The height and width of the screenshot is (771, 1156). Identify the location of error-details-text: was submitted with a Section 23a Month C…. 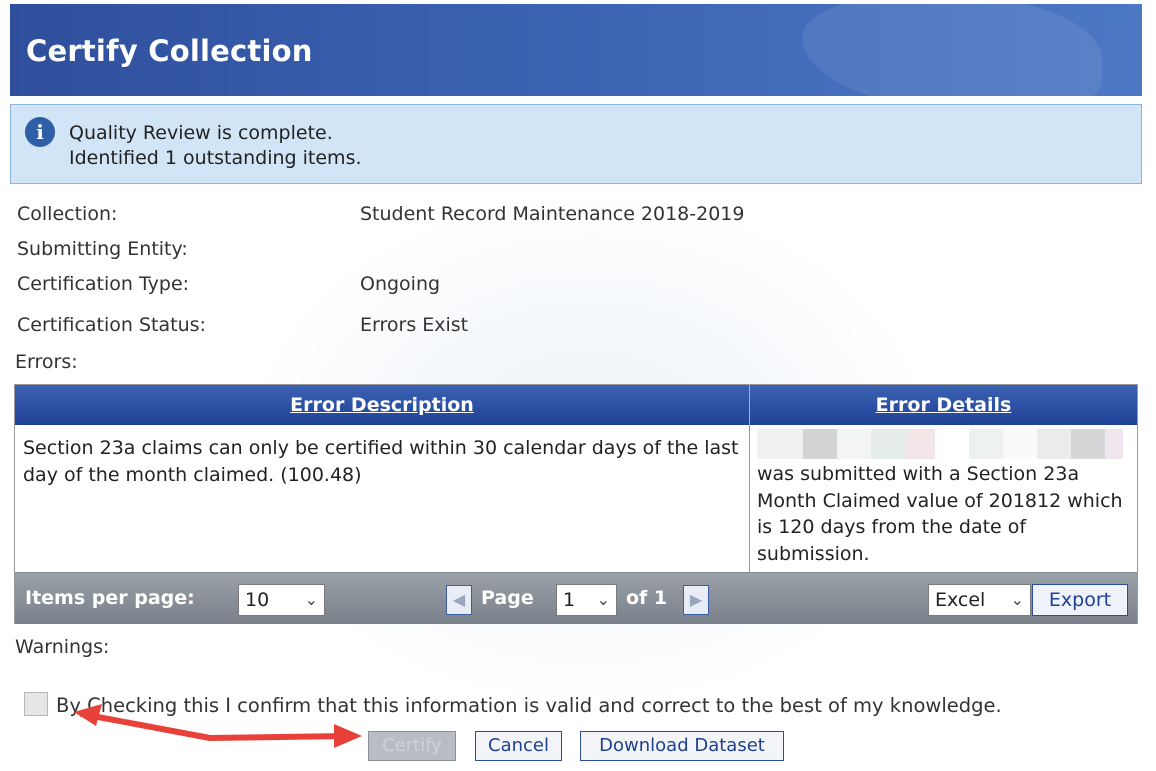
(940, 514).